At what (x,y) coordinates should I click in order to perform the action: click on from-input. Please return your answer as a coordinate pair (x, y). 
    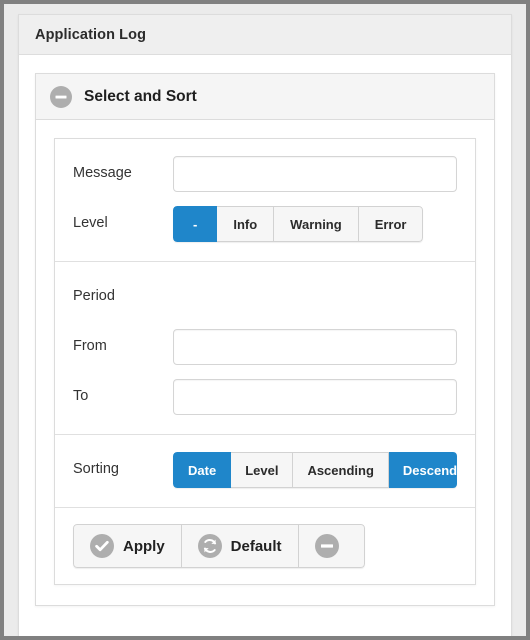
    Looking at the image, I should click on (315, 347).